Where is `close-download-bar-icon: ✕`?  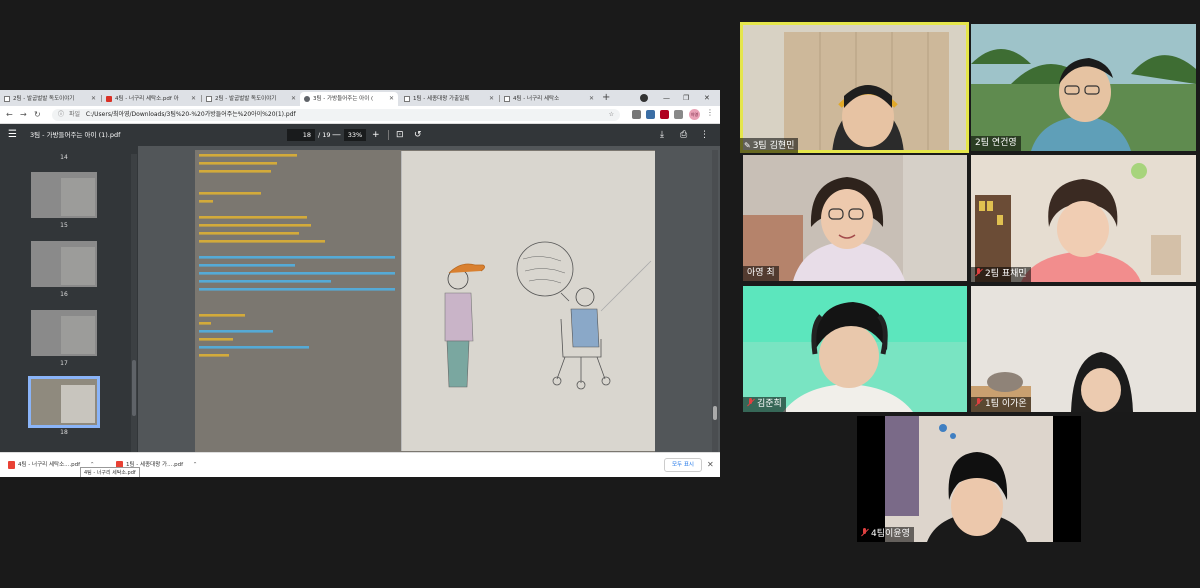
close-download-bar-icon: ✕ is located at coordinates (710, 465).